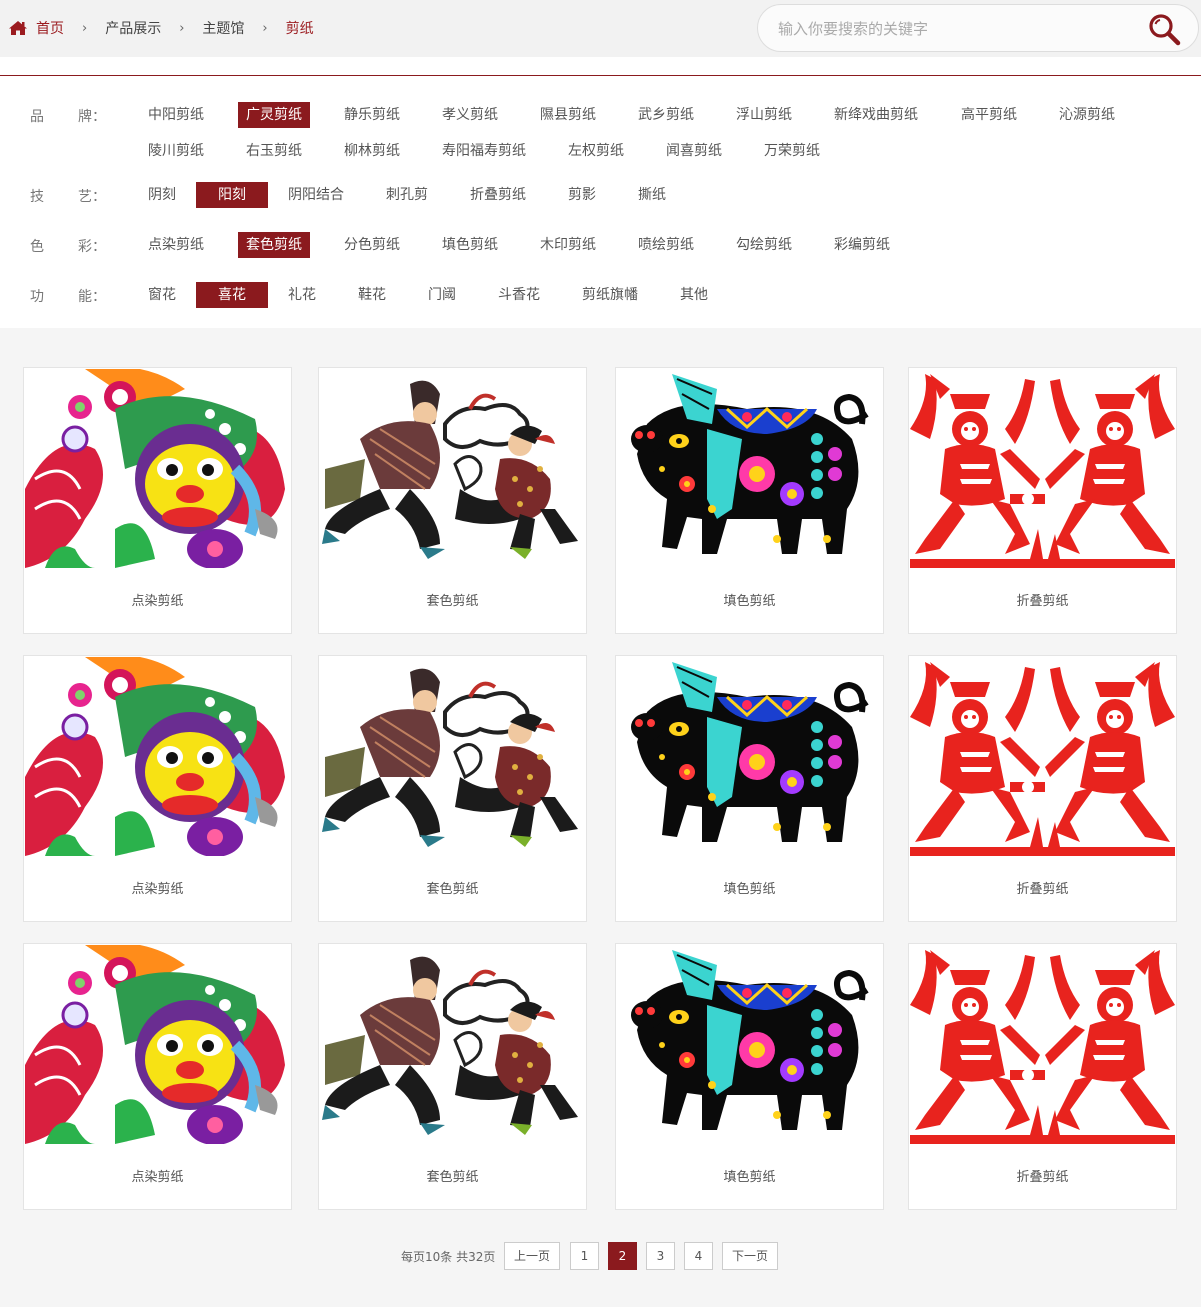  I want to click on filter-label-color: 色 彩：, so click(68, 246).